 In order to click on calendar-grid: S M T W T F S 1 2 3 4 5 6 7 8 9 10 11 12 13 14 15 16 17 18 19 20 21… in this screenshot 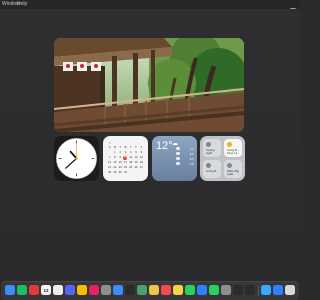, I will do `click(125, 160)`.